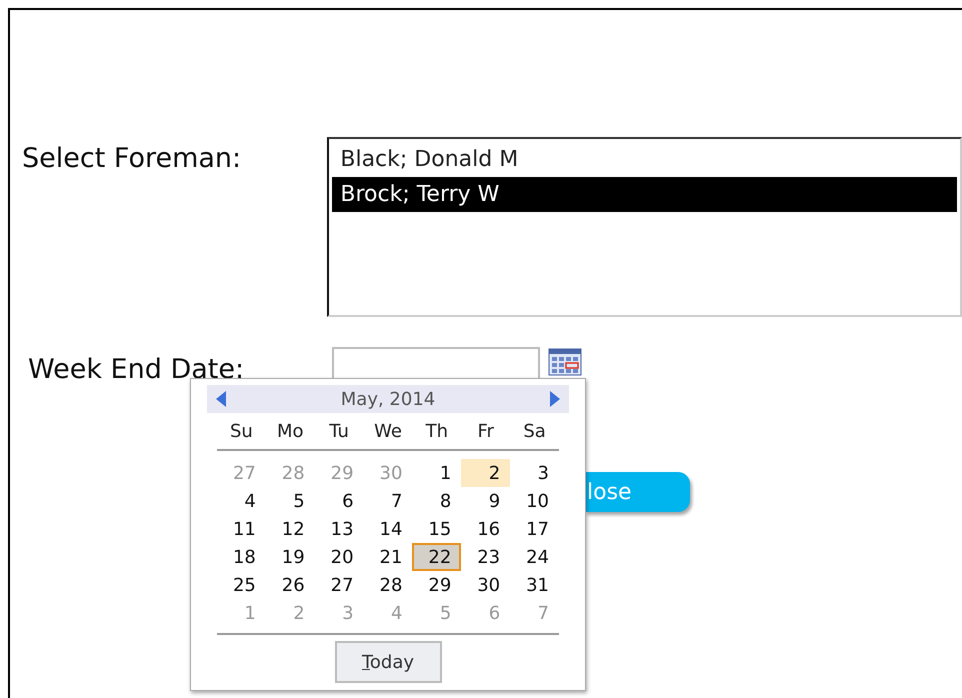 This screenshot has width=962, height=698. What do you see at coordinates (437, 585) in the screenshot?
I see `calendar-day: 29` at bounding box center [437, 585].